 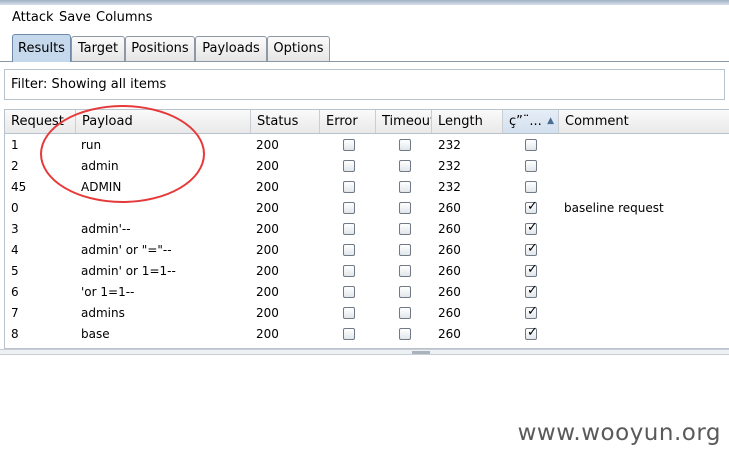 What do you see at coordinates (364, 352) in the screenshot?
I see `pane-splitter` at bounding box center [364, 352].